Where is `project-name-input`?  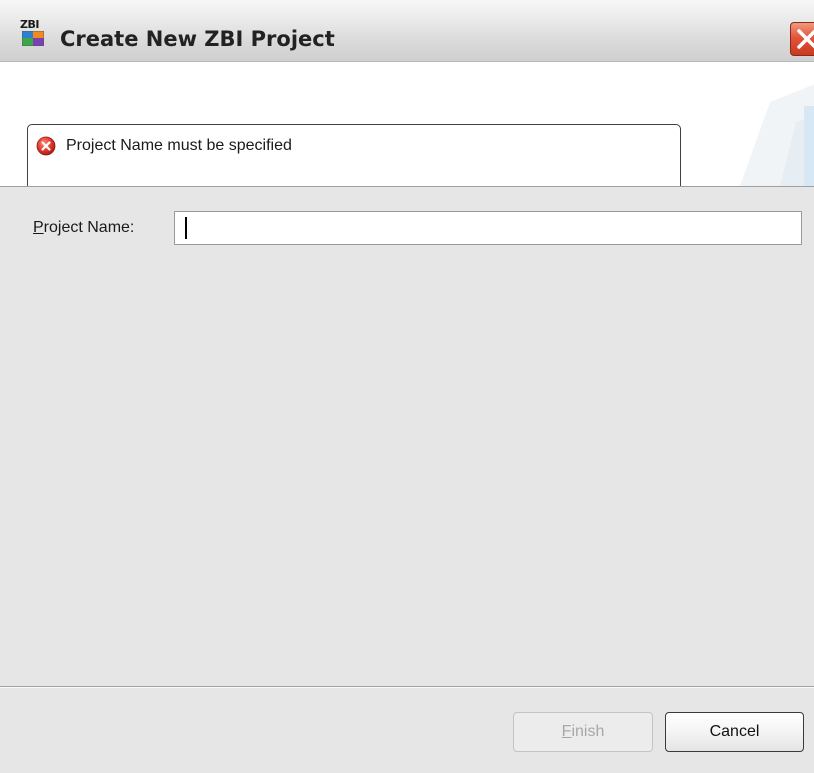
project-name-input is located at coordinates (488, 228).